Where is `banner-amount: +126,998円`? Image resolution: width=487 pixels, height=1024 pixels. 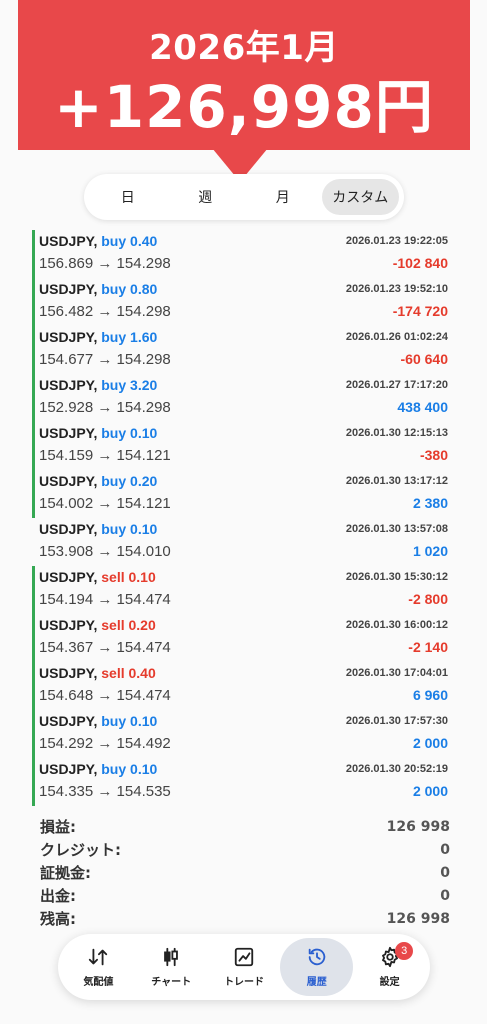
banner-amount: +126,998円 is located at coordinates (244, 107).